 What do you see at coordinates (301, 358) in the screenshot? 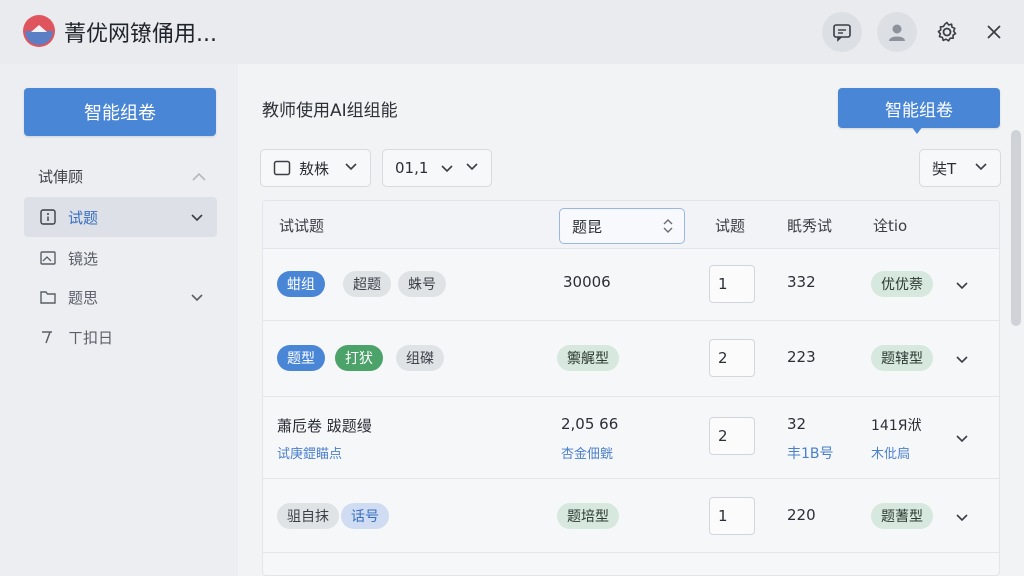
I see `tag: 题型` at bounding box center [301, 358].